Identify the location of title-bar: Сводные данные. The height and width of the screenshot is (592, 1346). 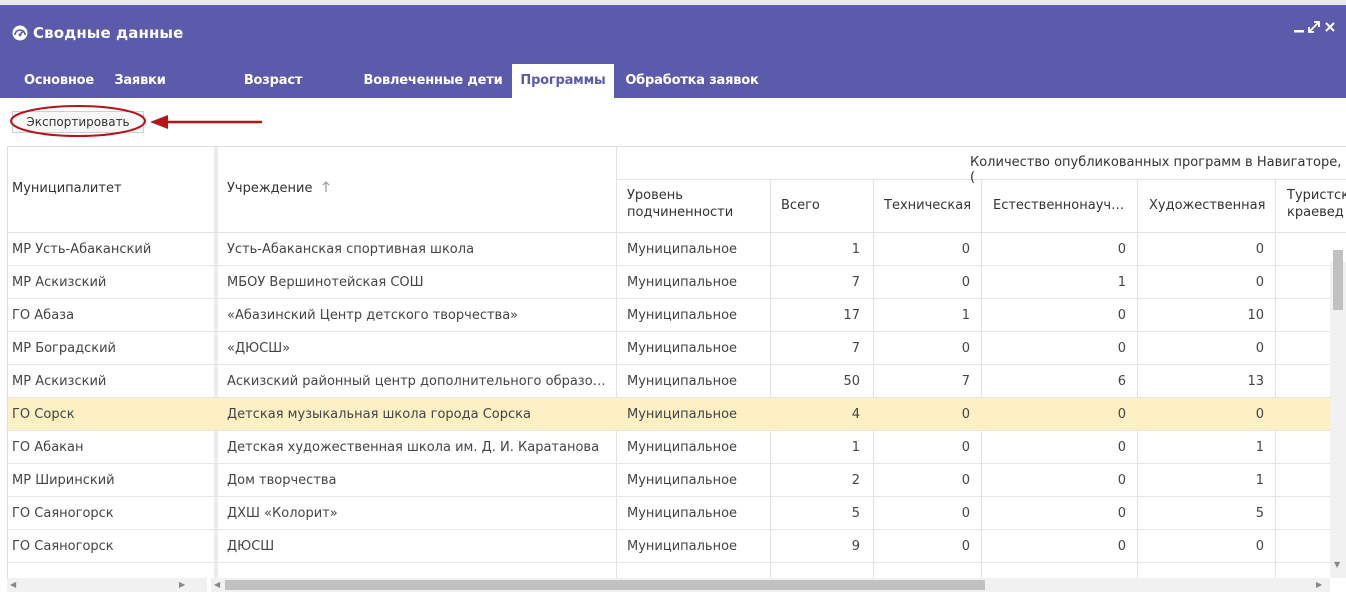
(673, 34).